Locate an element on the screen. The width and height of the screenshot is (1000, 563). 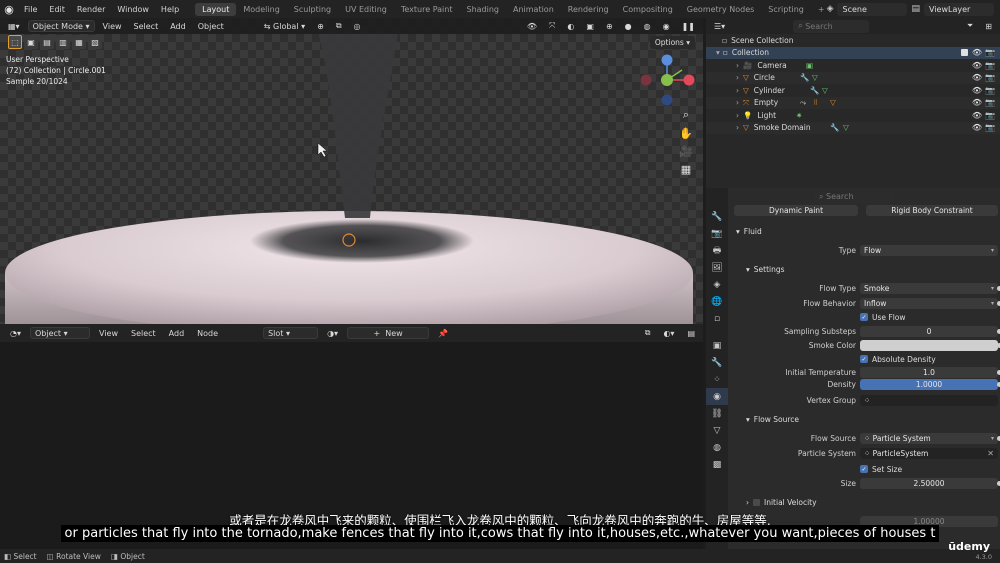
tab-uv-editing: UV Editing is located at coordinates (366, 9).